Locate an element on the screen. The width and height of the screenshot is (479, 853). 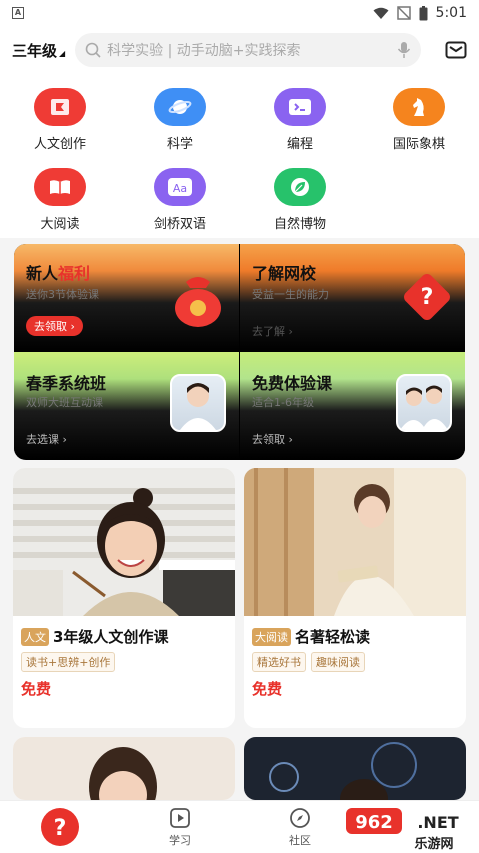
course-image-girl-smiling is located at coordinates (124, 542).